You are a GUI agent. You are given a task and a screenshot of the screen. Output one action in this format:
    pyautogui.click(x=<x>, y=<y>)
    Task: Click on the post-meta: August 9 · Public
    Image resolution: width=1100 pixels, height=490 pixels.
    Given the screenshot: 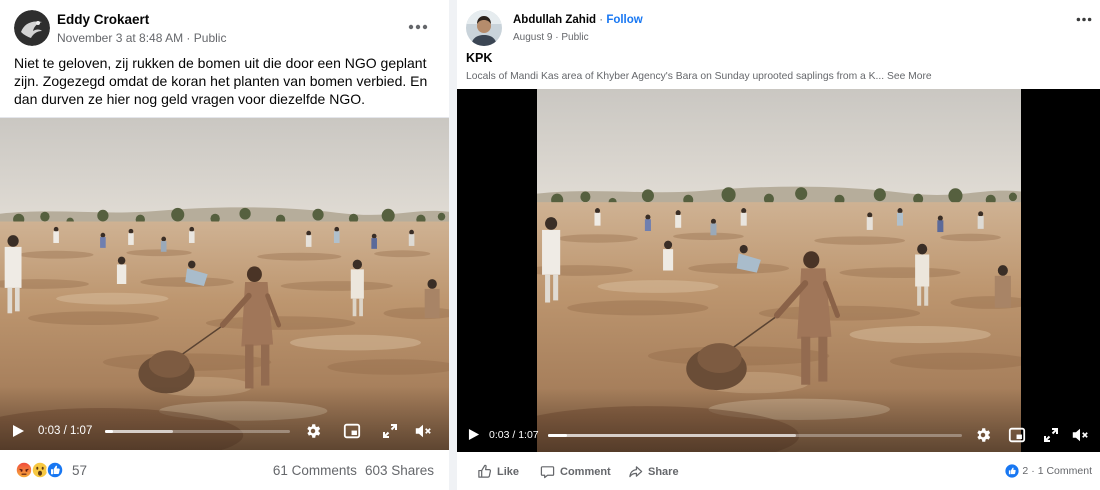 What is the action you would take?
    pyautogui.click(x=551, y=38)
    